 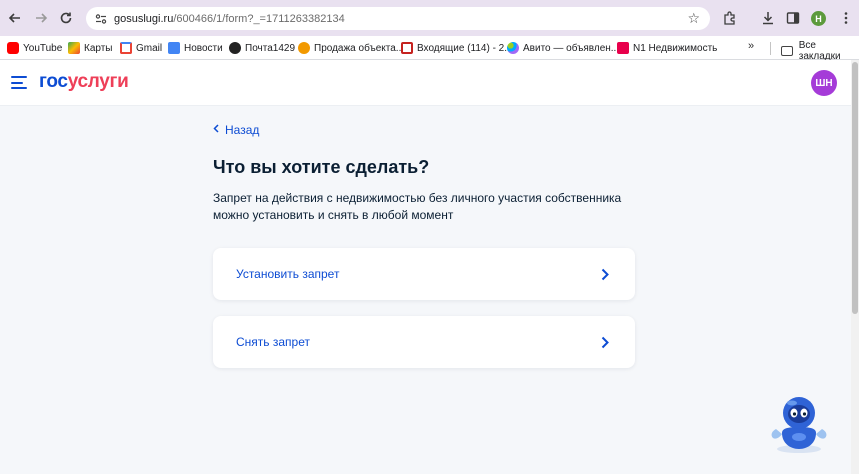 What do you see at coordinates (787, 51) in the screenshot?
I see `folder-icon` at bounding box center [787, 51].